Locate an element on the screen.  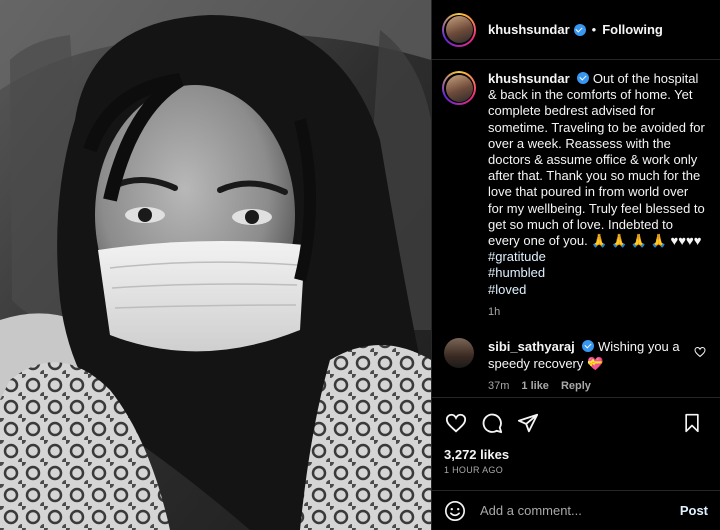
save-button is located at coordinates (692, 423).